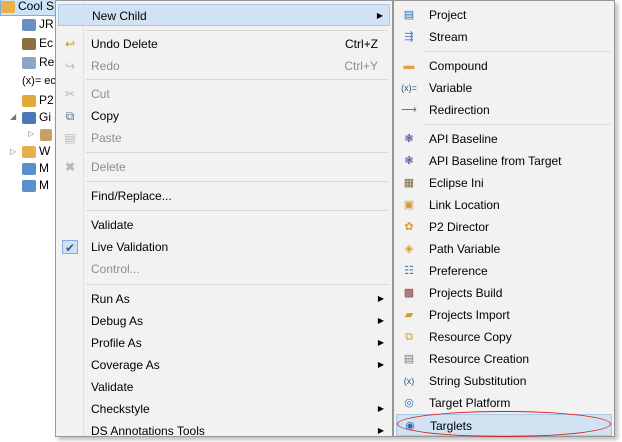 This screenshot has height=442, width=622. What do you see at coordinates (224, 138) in the screenshot?
I see `menu-item-paste: ▤ Paste` at bounding box center [224, 138].